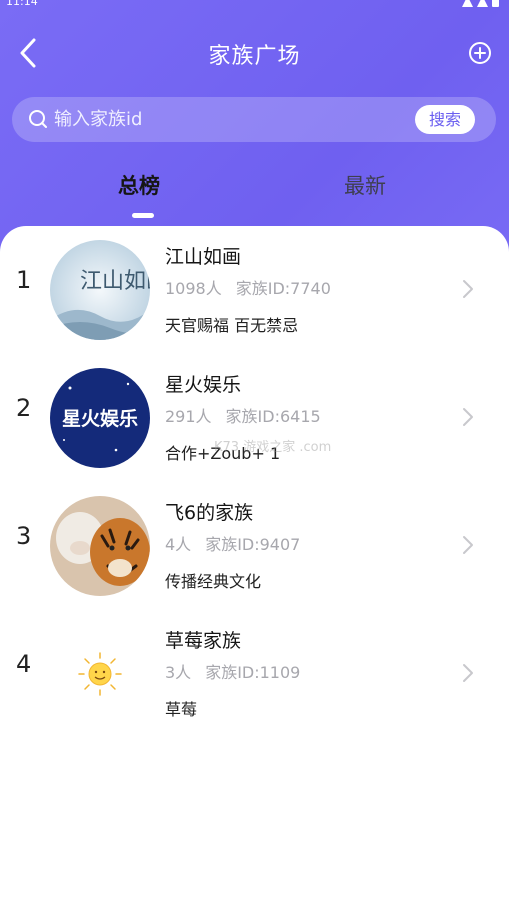 Image resolution: width=509 pixels, height=911 pixels. What do you see at coordinates (24, 664) in the screenshot?
I see `rank-number: 4` at bounding box center [24, 664].